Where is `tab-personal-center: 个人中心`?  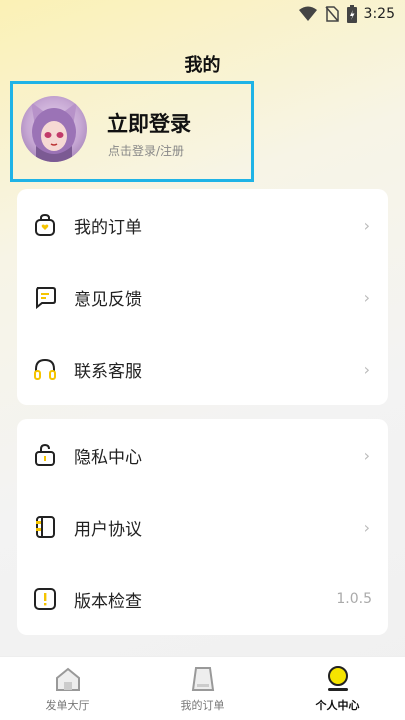 tab-personal-center: 个人中心 is located at coordinates (337, 688).